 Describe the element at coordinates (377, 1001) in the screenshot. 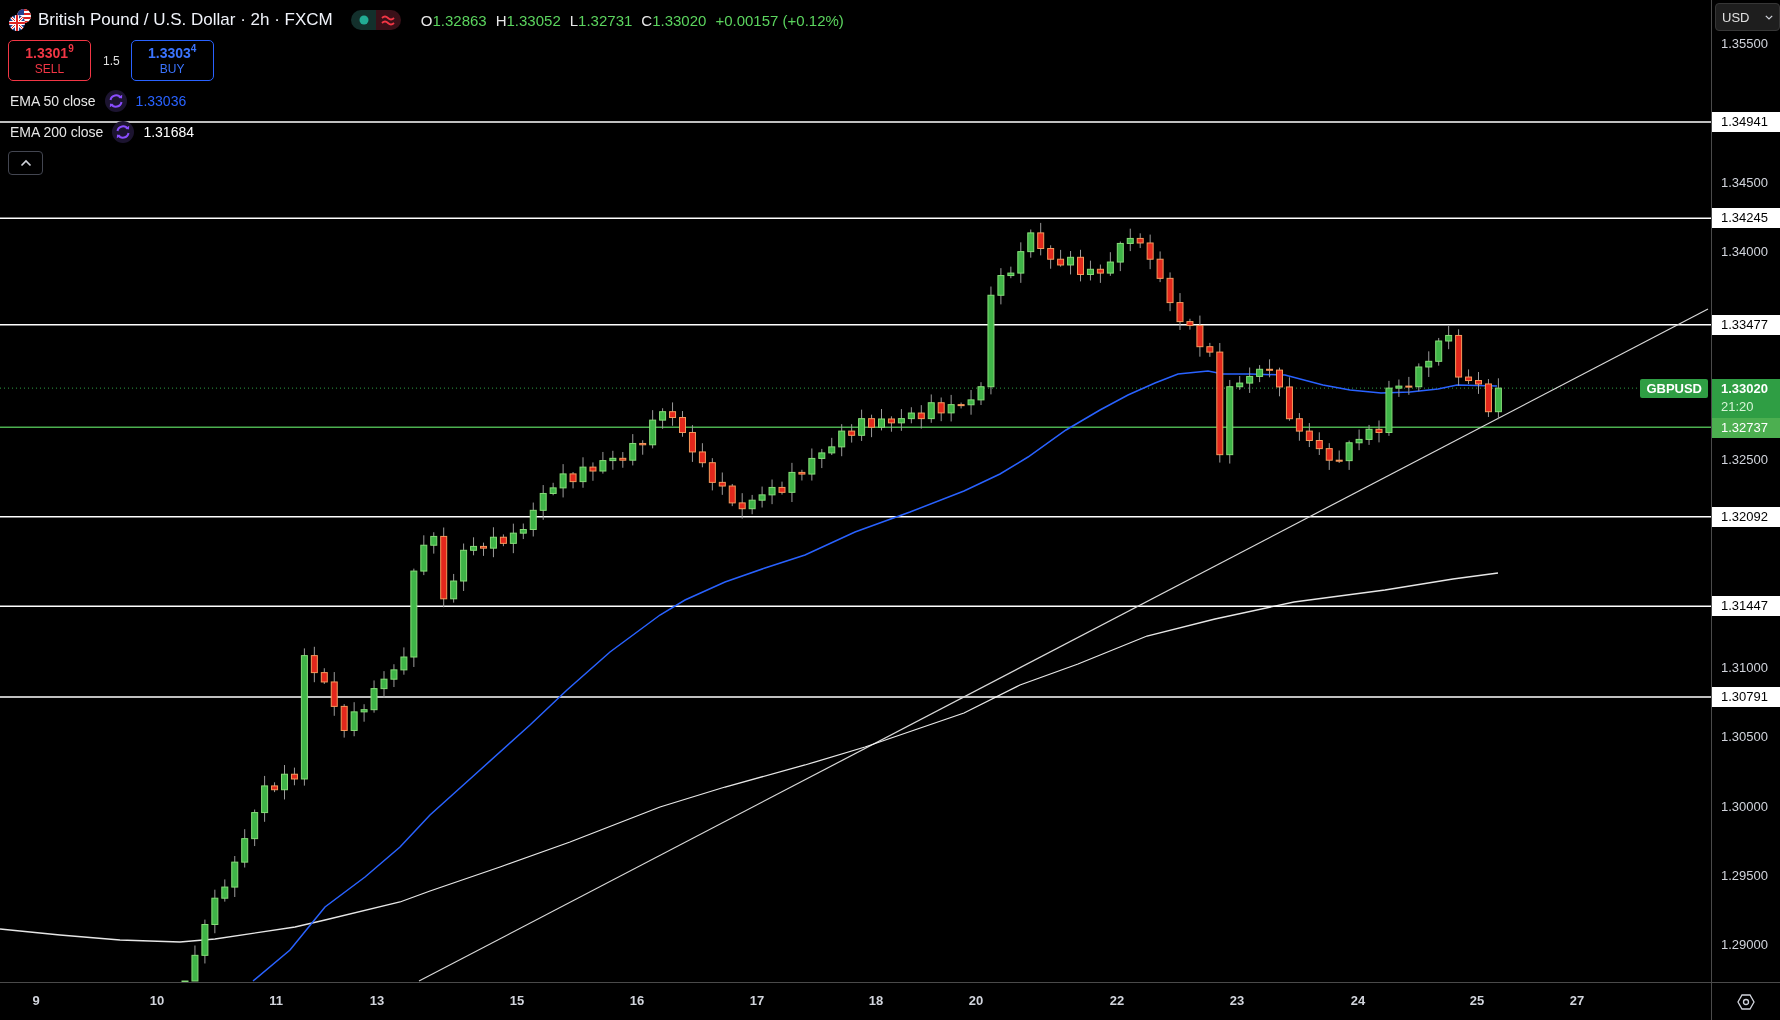

I see `date-label: 13` at that location.